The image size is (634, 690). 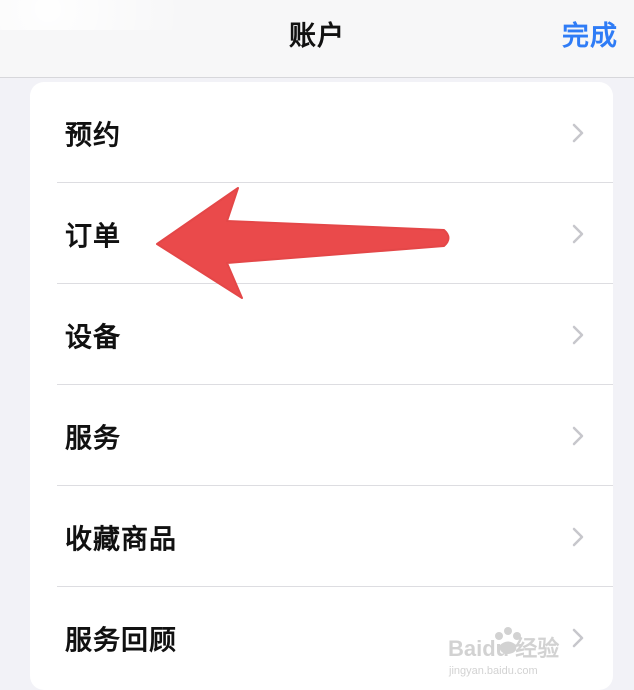 I want to click on list-item-orders: 订单, so click(x=321, y=233).